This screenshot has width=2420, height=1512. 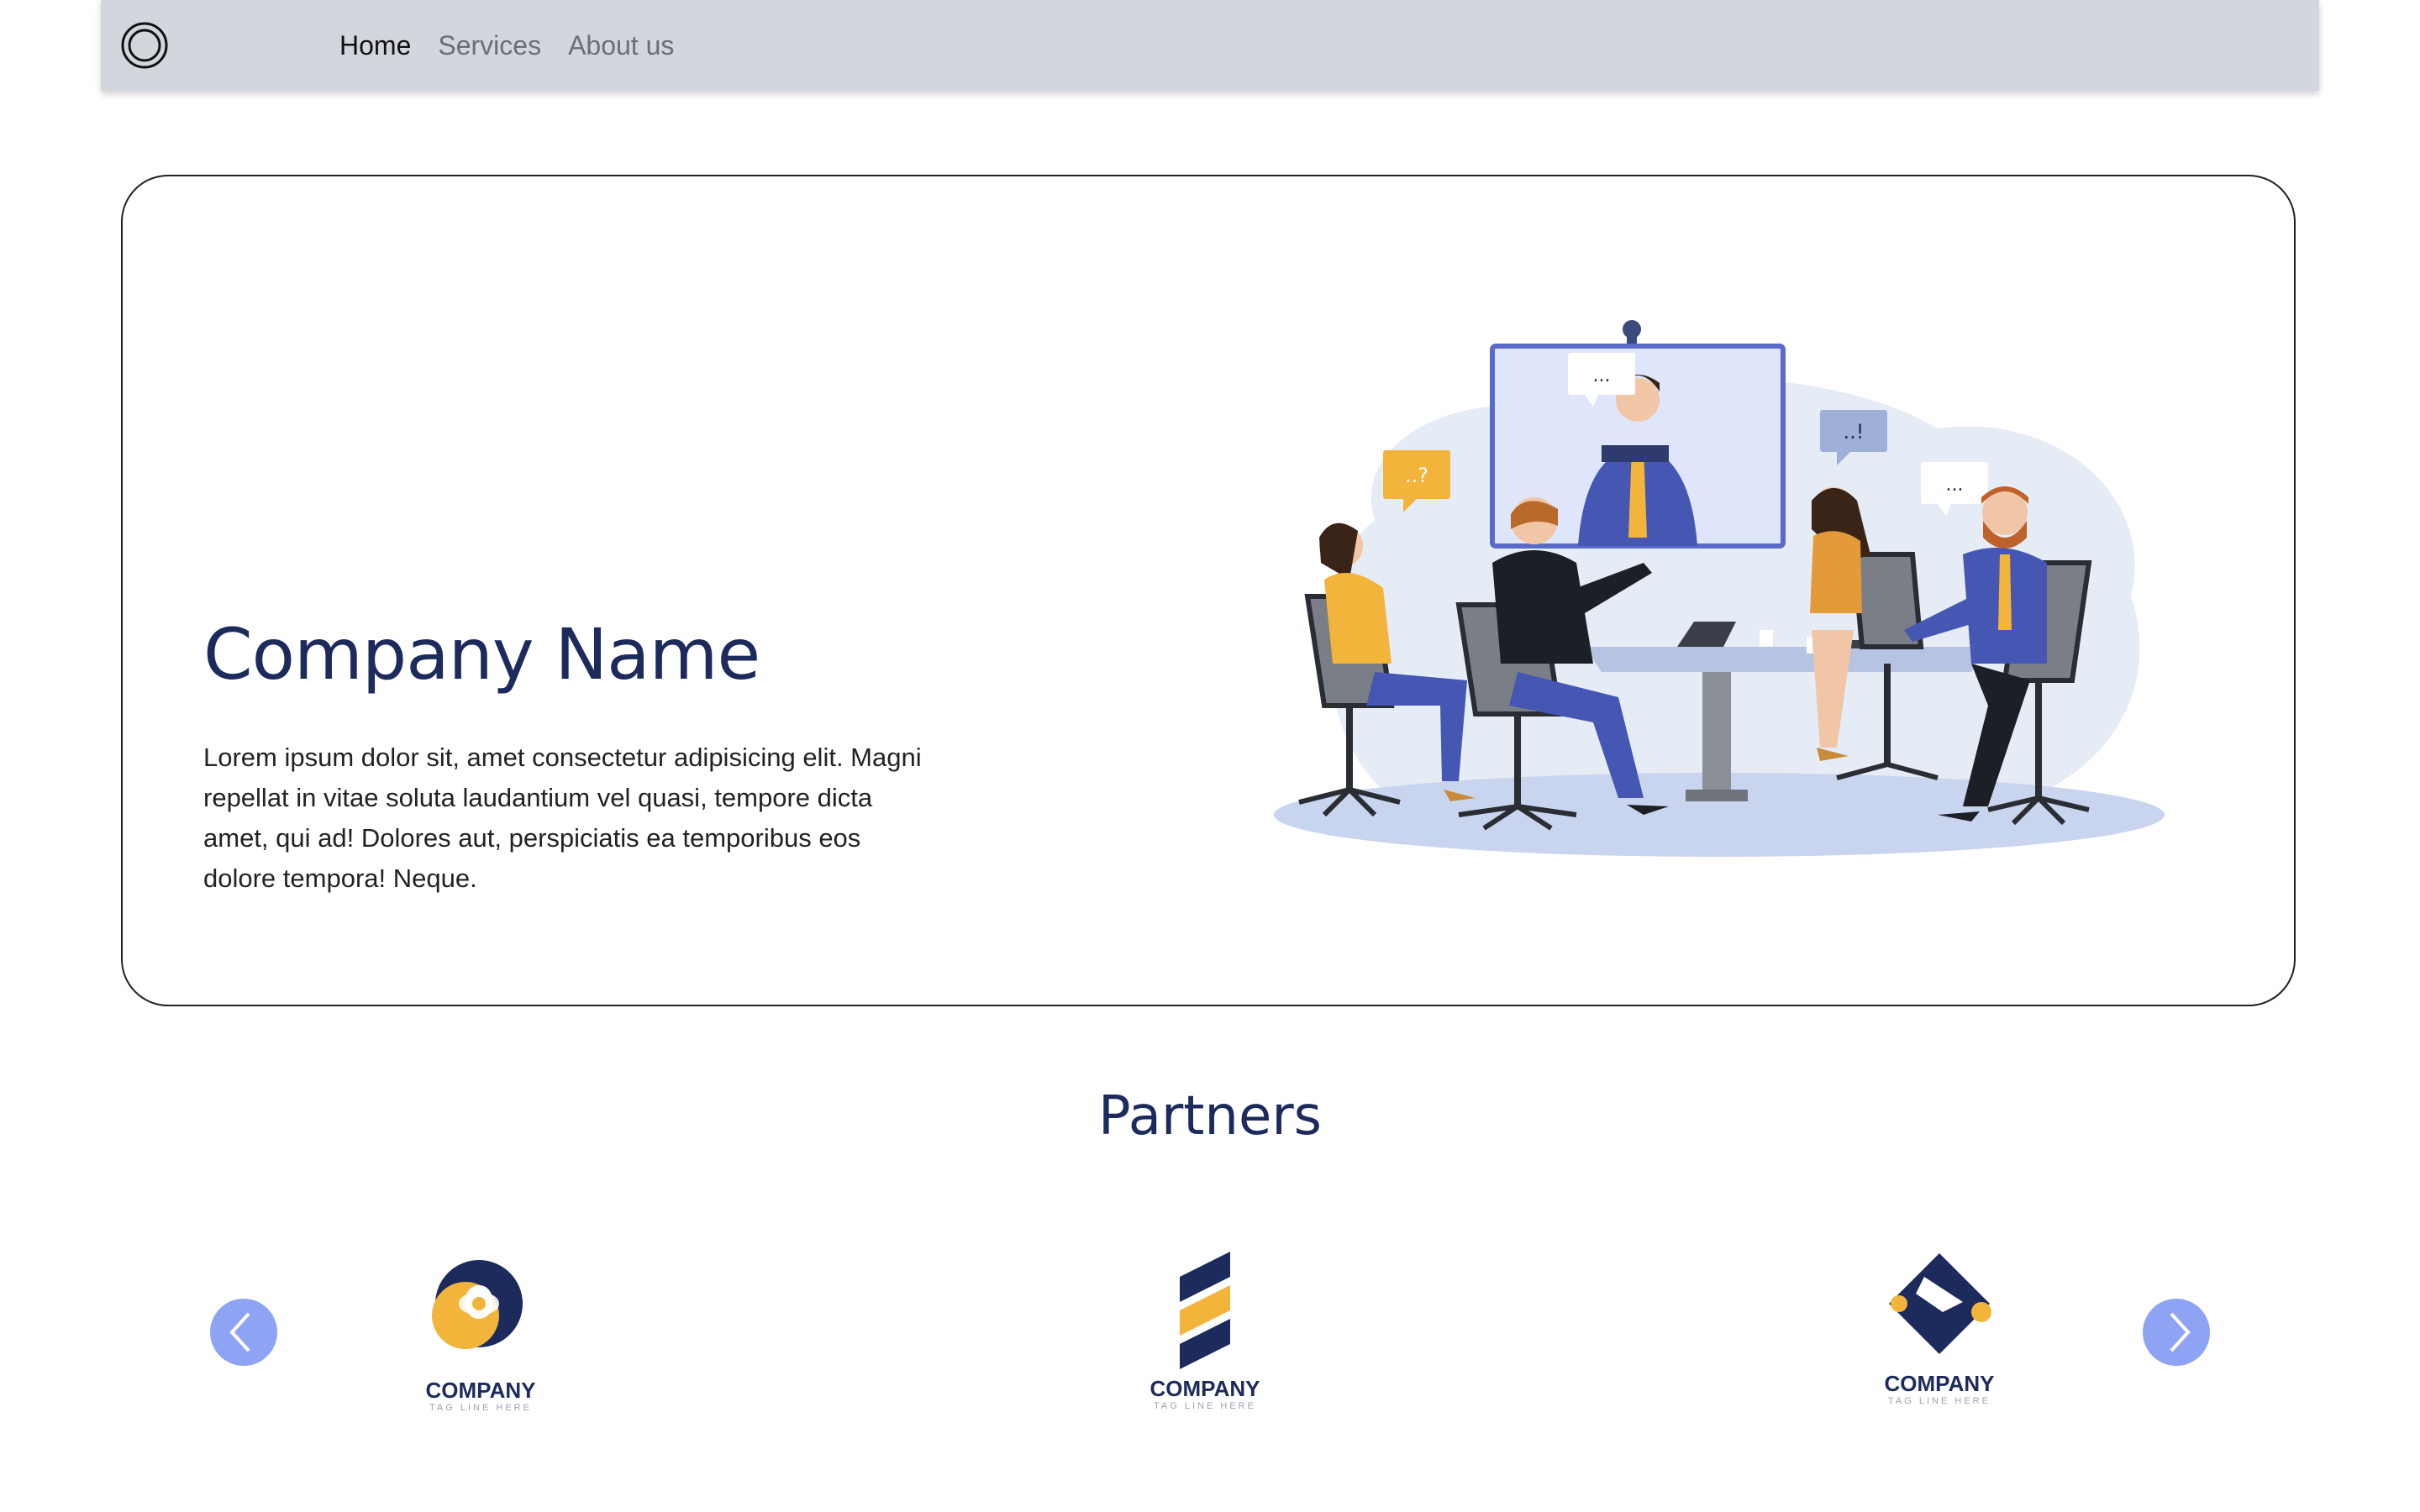 I want to click on hero-title: Company Name, so click(x=481, y=654).